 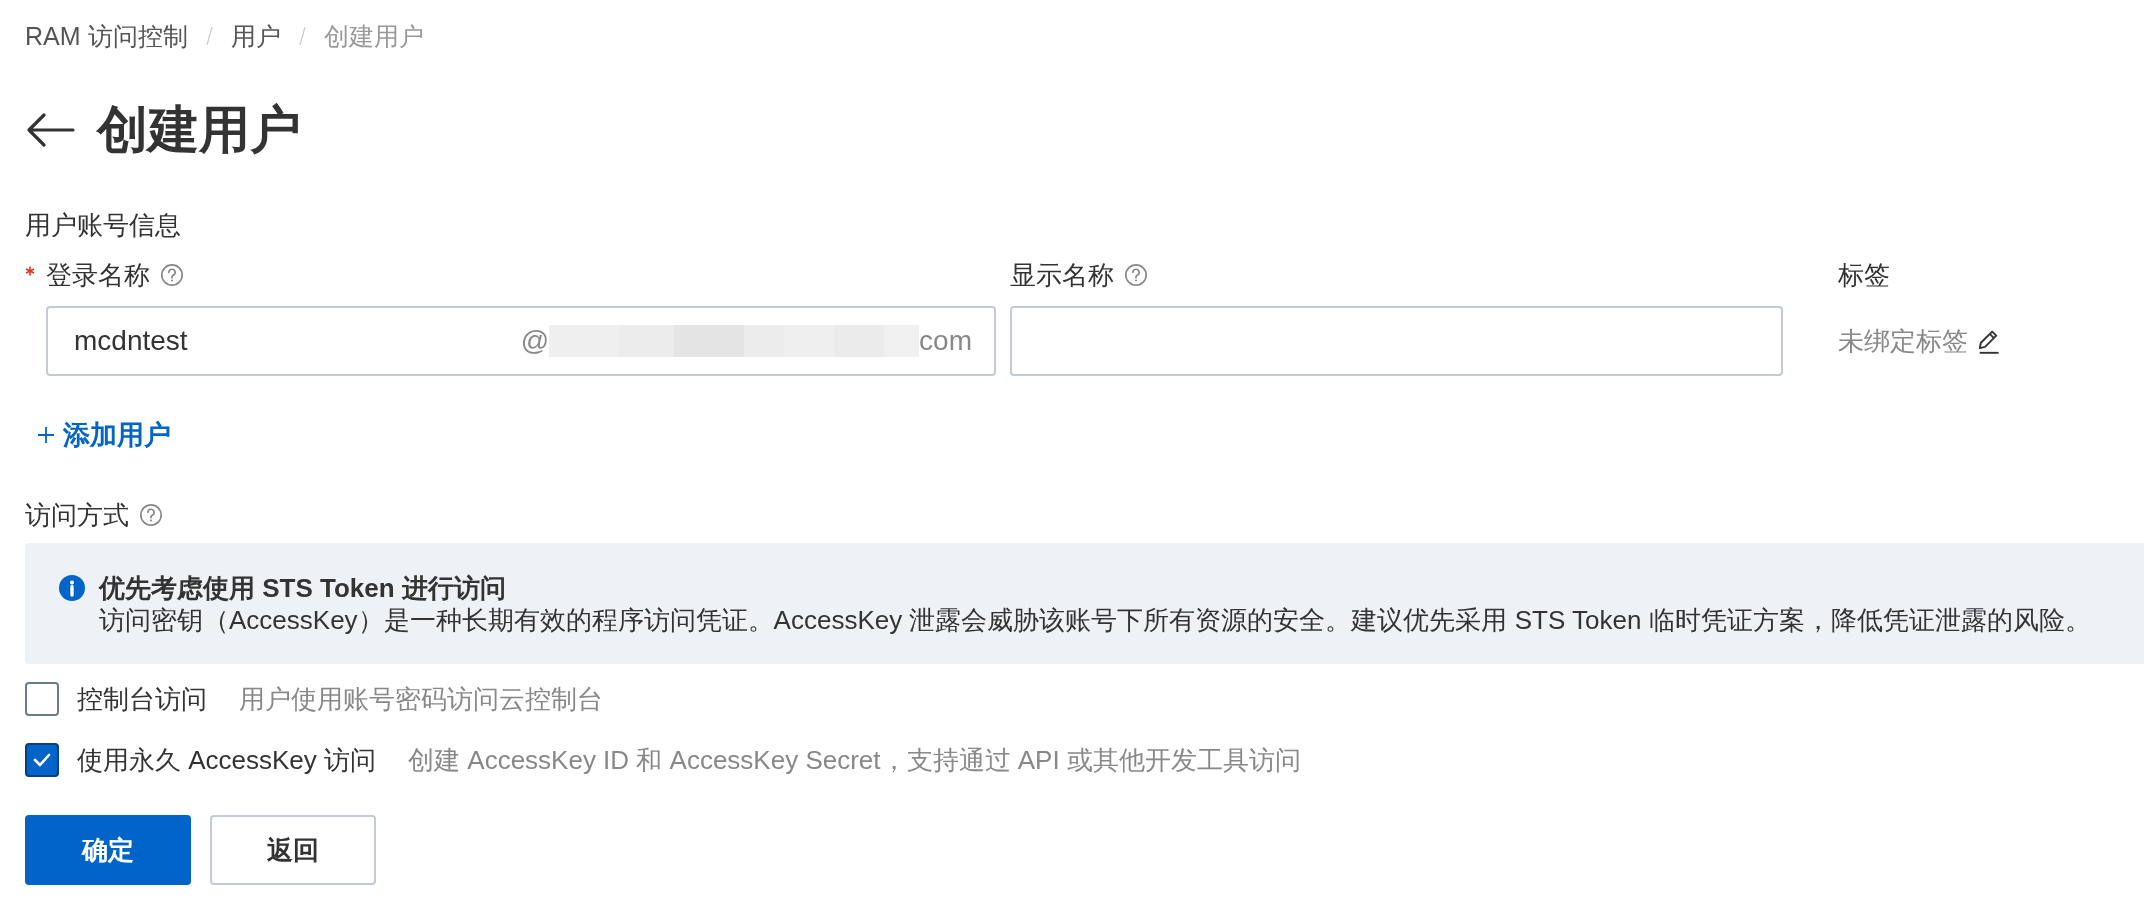 I want to click on back-button: 返回, so click(x=293, y=850).